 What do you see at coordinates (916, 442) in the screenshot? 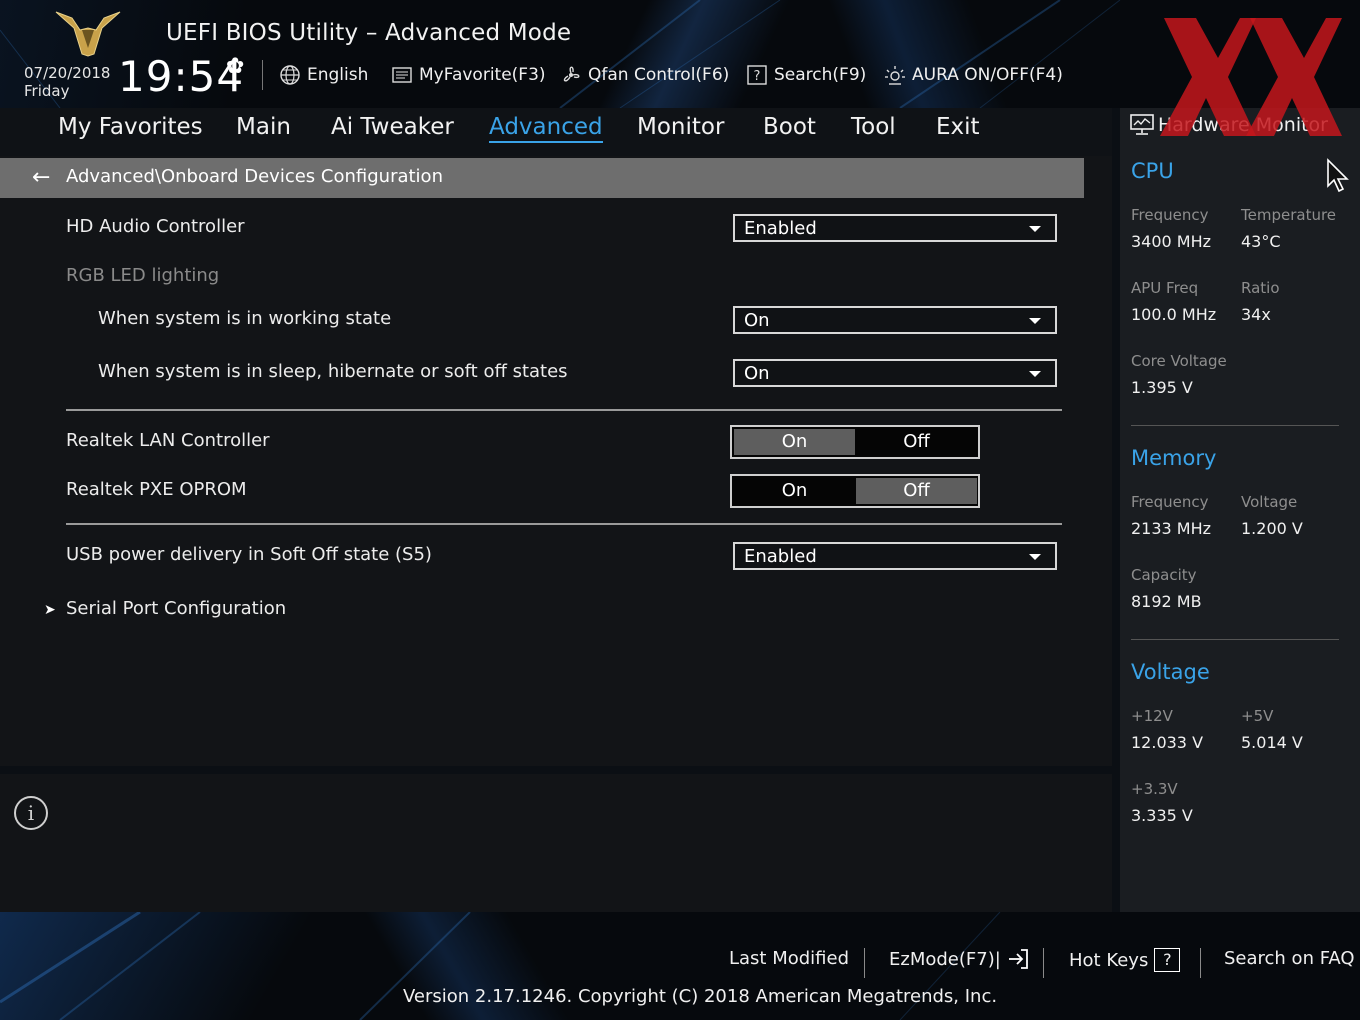
I see `lan-off-option: Off` at bounding box center [916, 442].